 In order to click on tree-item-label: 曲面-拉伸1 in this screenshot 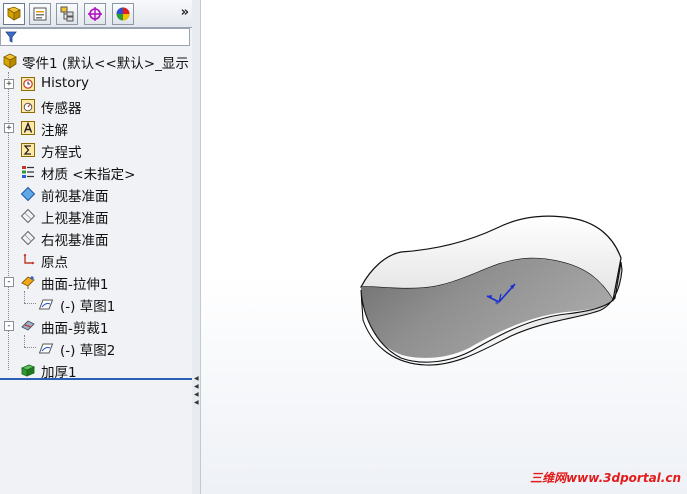, I will do `click(75, 285)`.